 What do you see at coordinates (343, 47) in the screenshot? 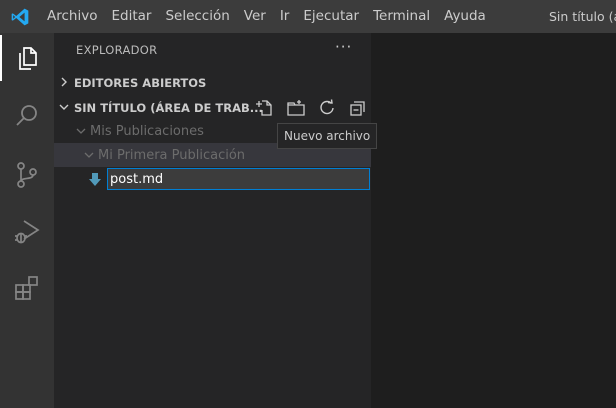
I see `more-actions-button: ···` at bounding box center [343, 47].